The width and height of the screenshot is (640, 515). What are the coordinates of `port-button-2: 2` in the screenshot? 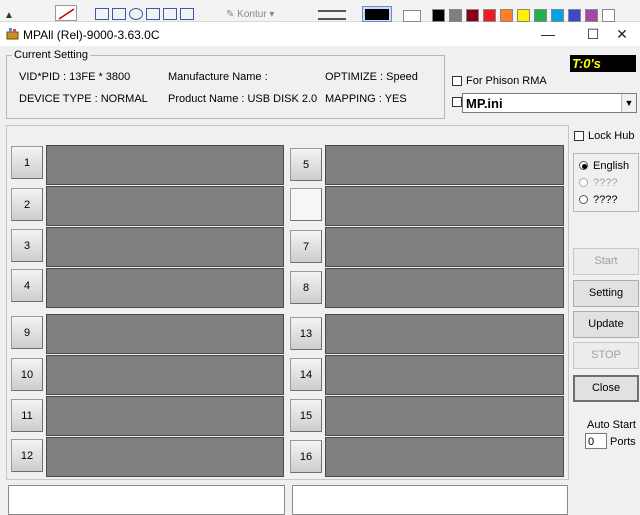 It's located at (27, 204).